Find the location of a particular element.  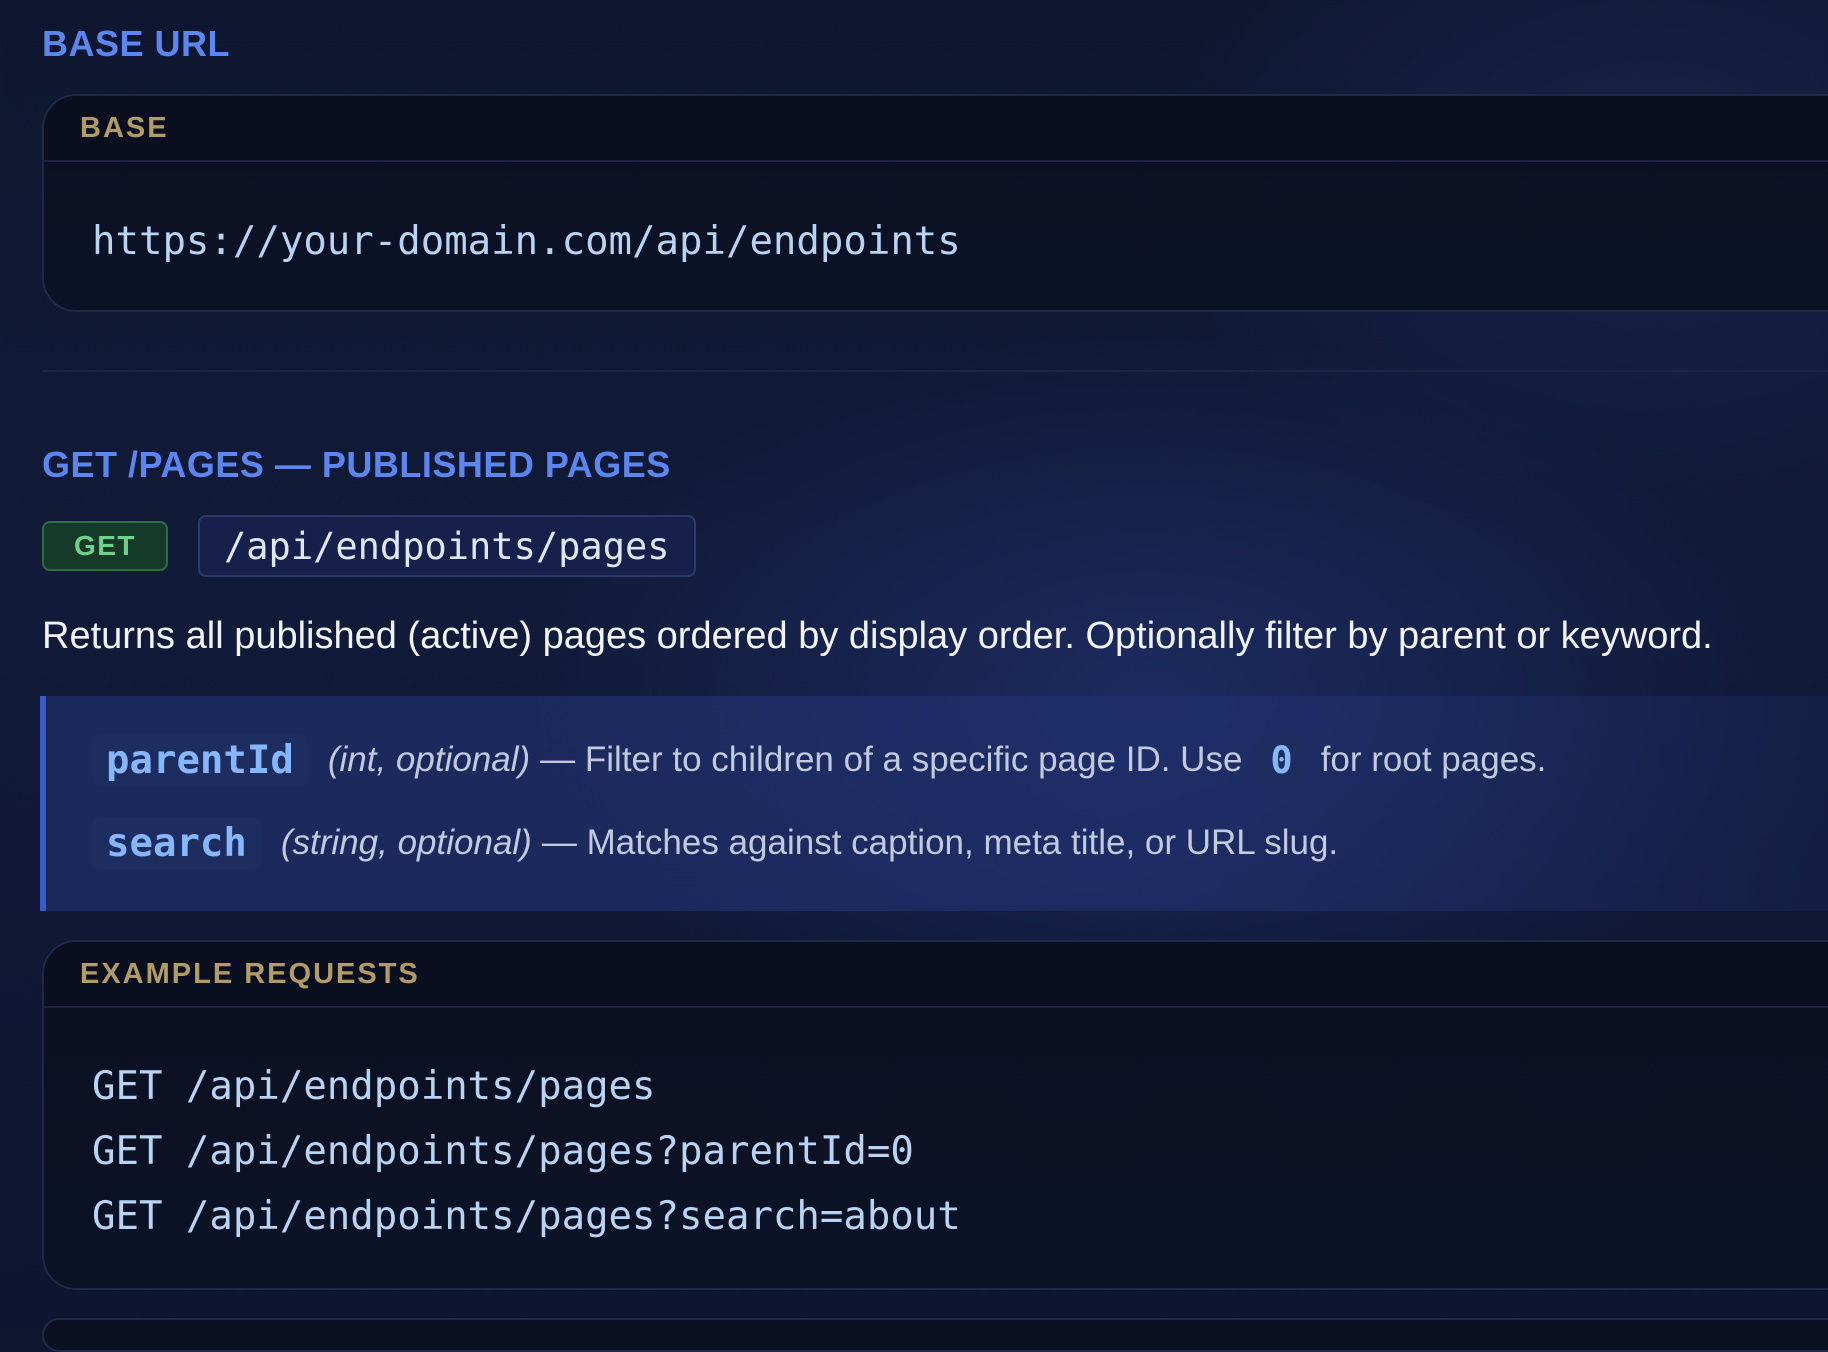

param-name: search is located at coordinates (176, 843).